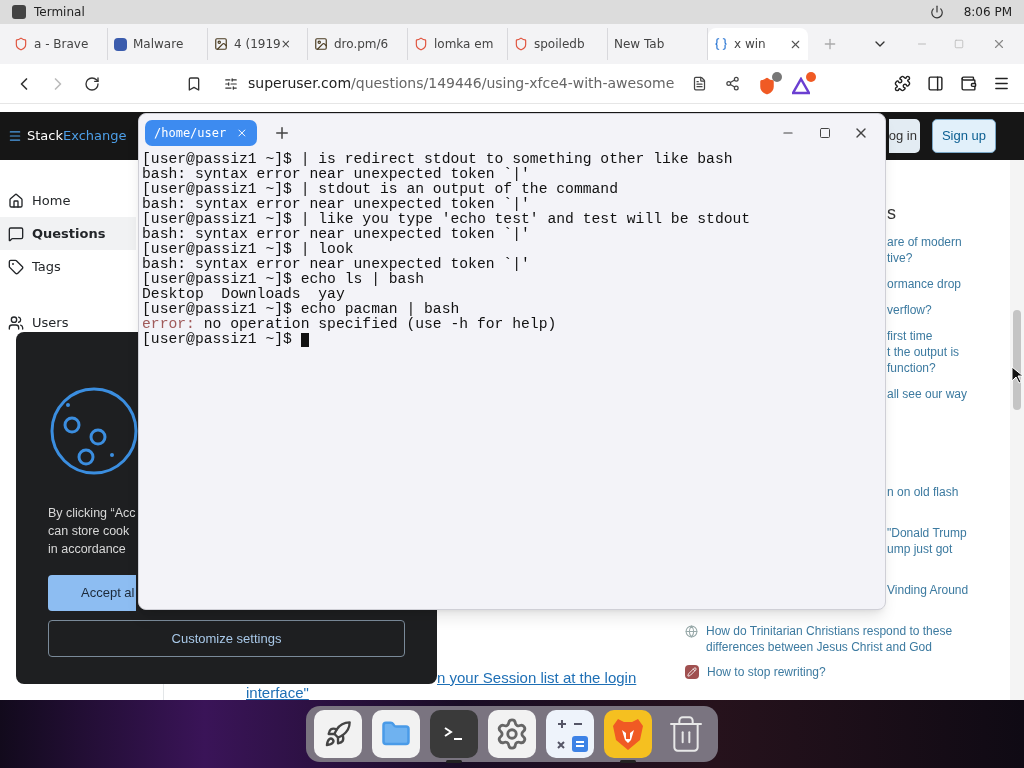 This screenshot has height=768, width=1024. What do you see at coordinates (750, 44) in the screenshot?
I see `tab-title: x win` at bounding box center [750, 44].